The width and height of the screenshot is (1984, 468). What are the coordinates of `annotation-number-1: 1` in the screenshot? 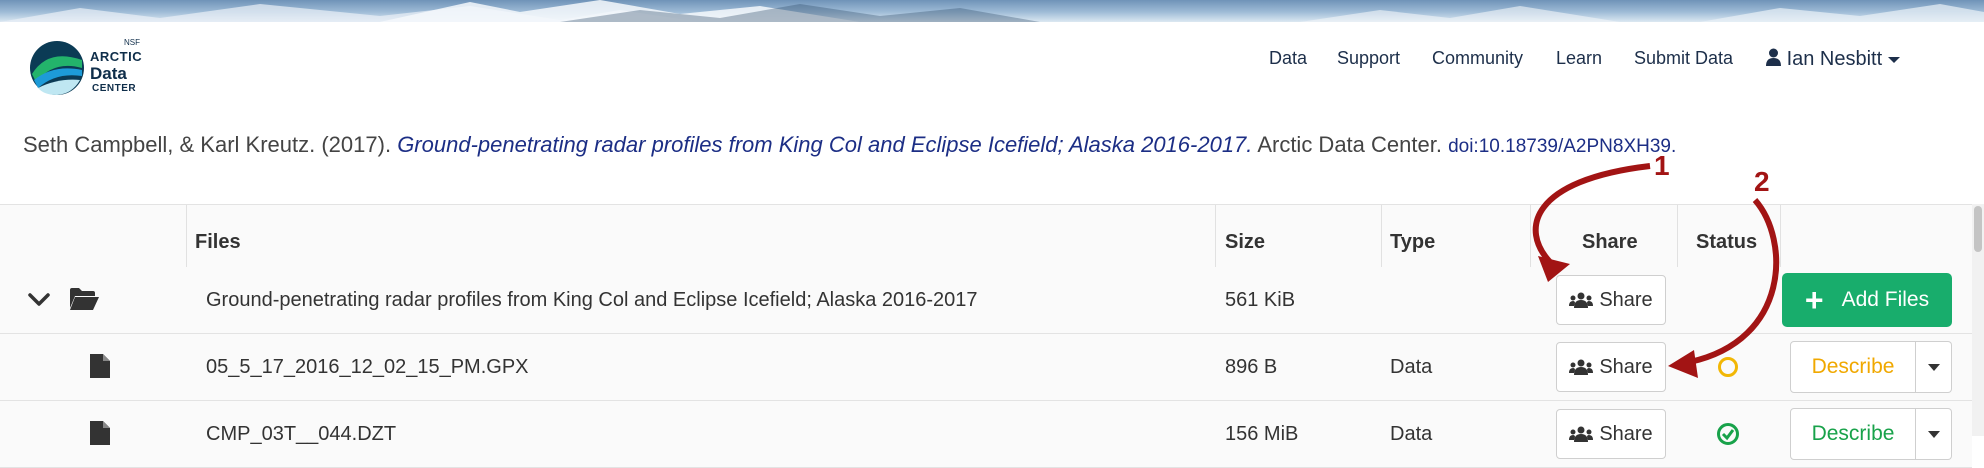 It's located at (1662, 165).